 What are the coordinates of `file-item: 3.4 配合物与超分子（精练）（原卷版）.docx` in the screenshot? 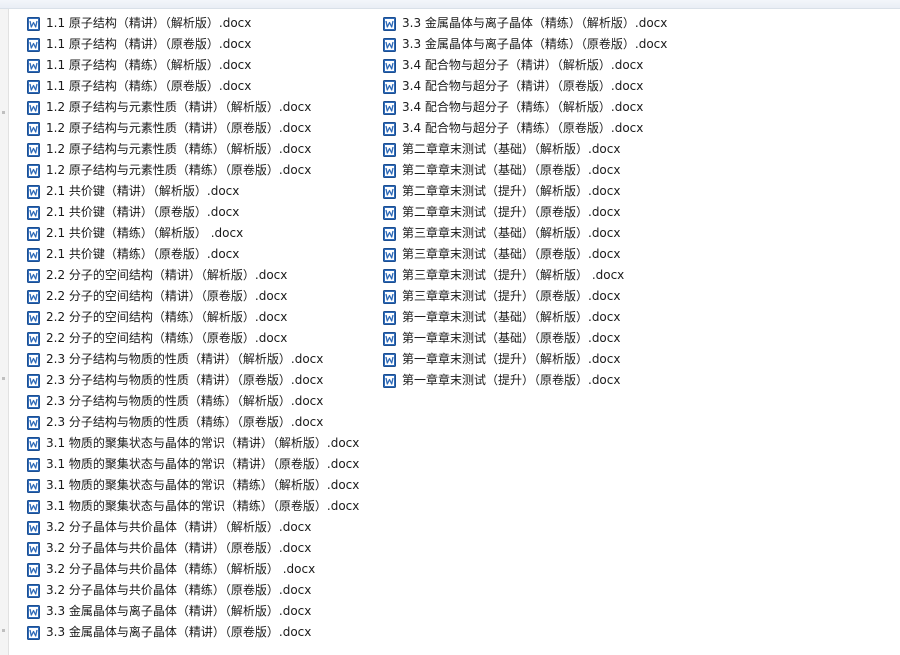 It's located at (525, 128).